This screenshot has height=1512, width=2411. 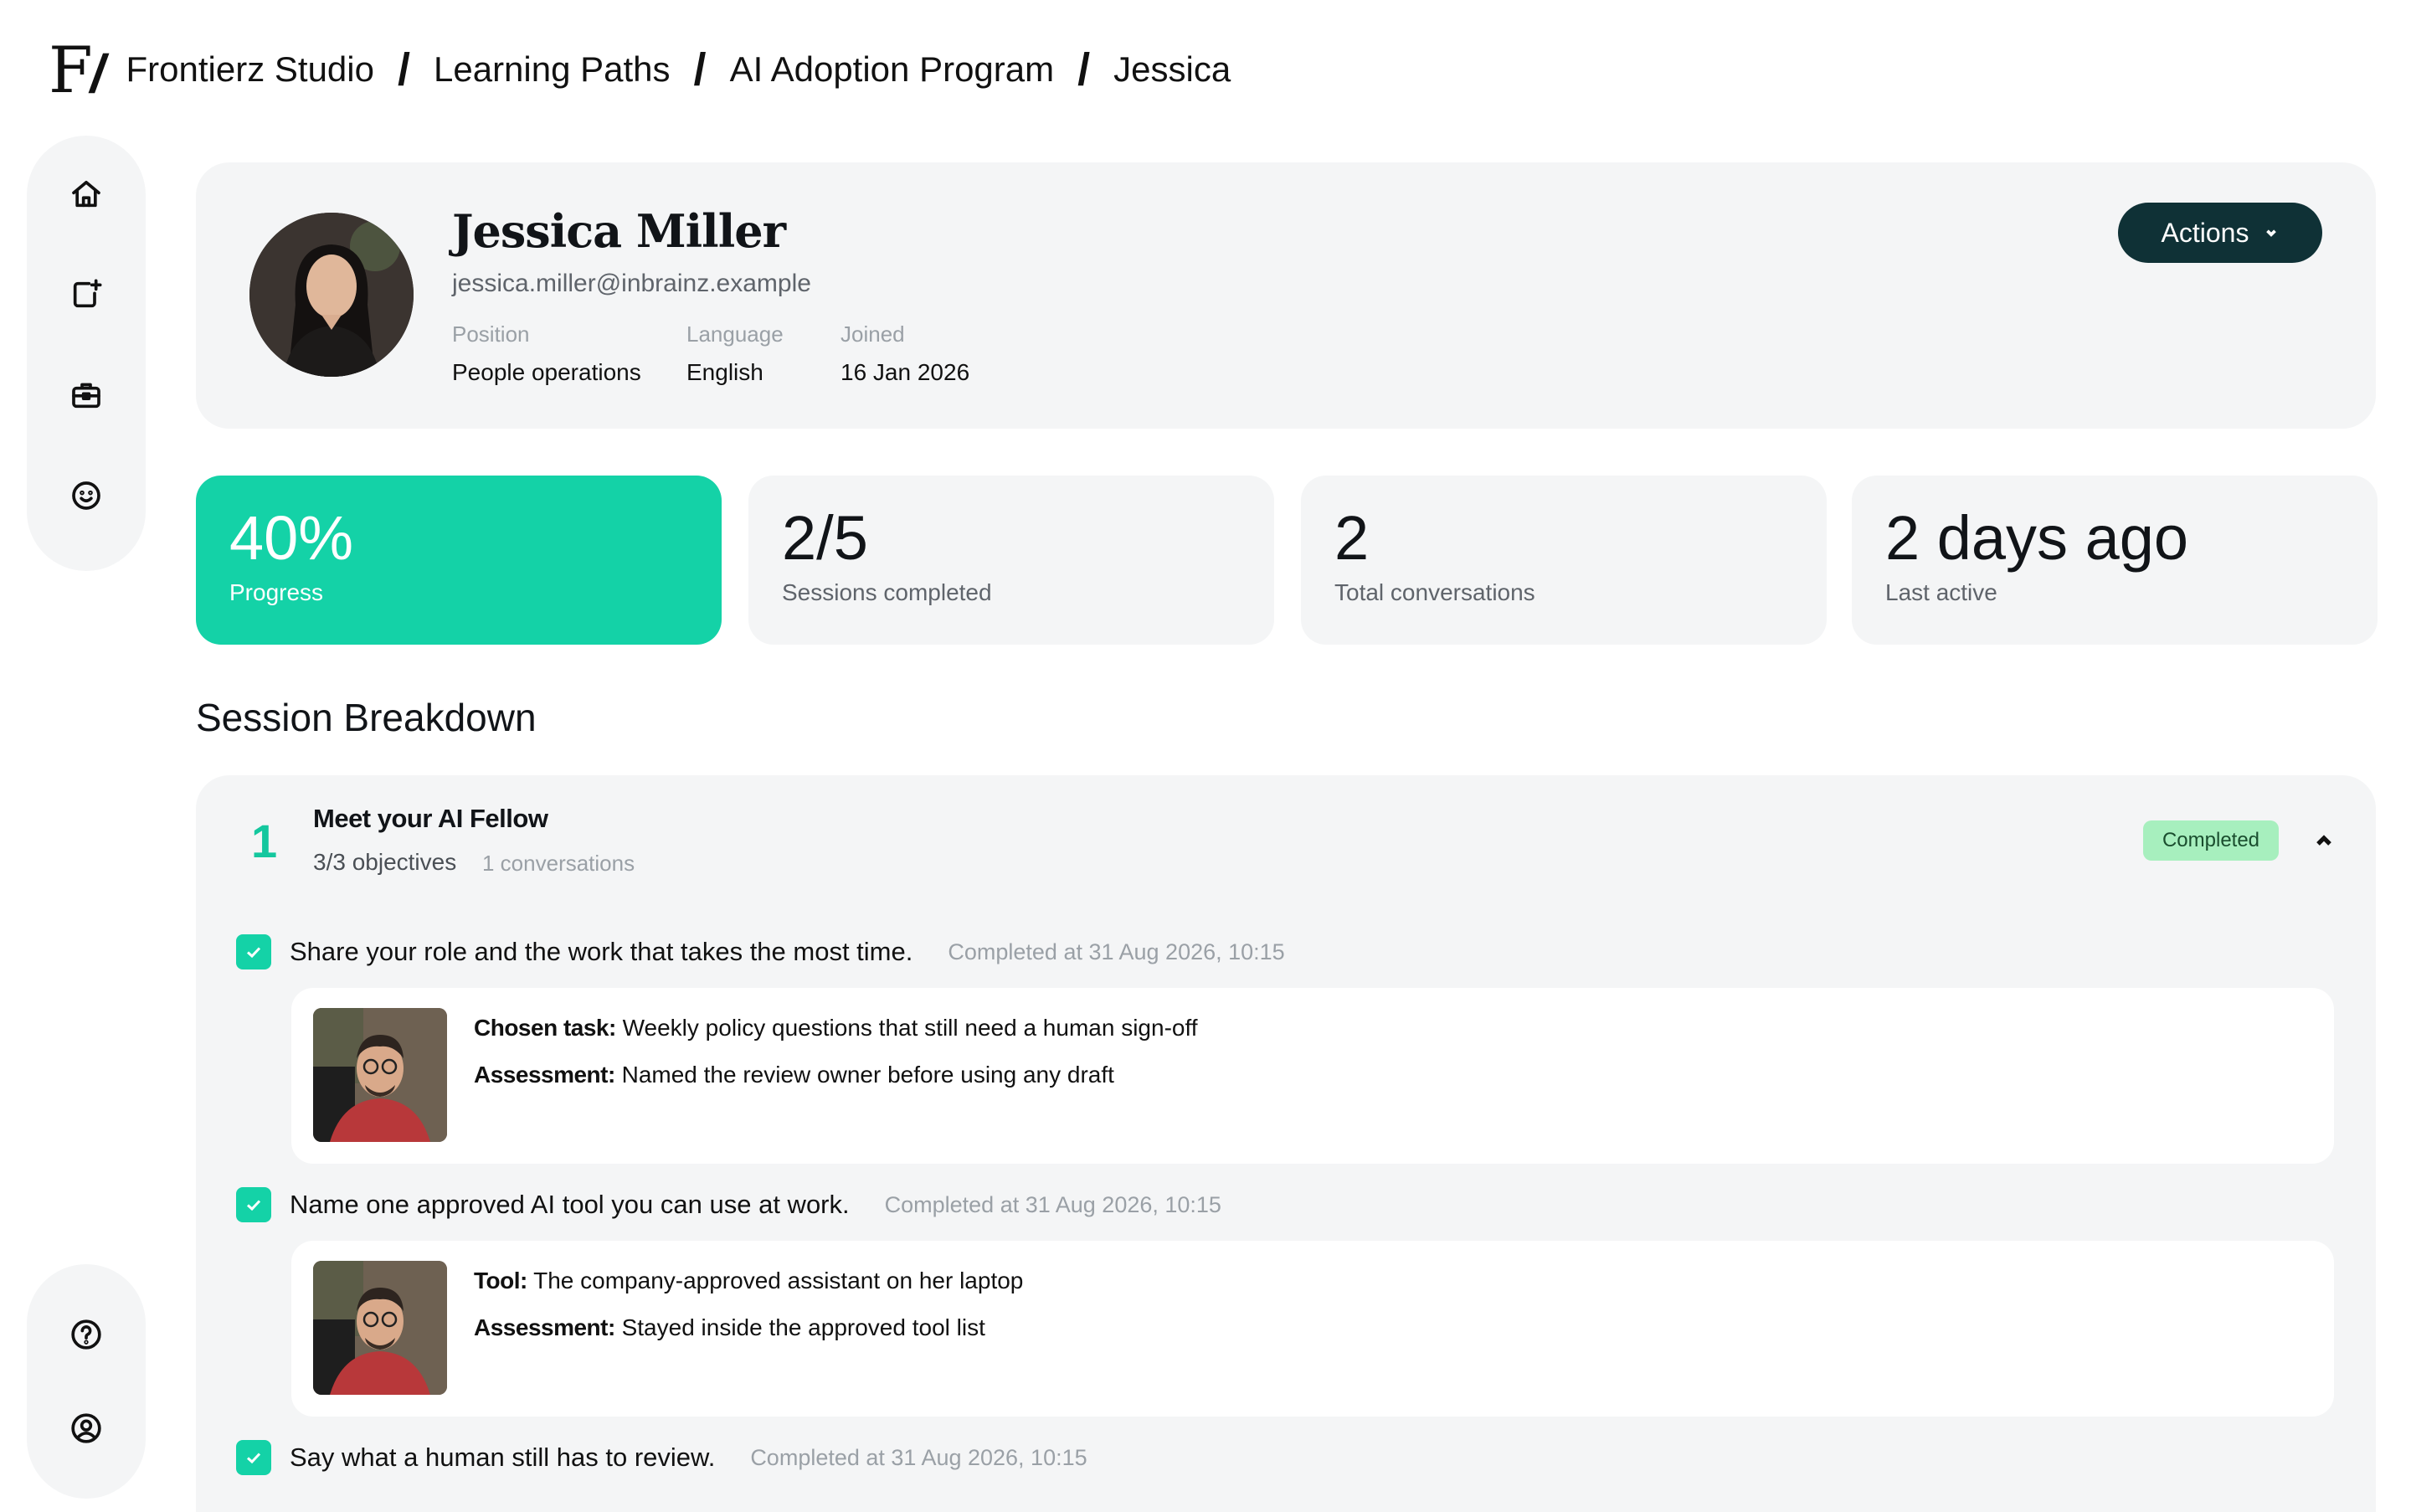 I want to click on stat-label: Progress, so click(x=276, y=592).